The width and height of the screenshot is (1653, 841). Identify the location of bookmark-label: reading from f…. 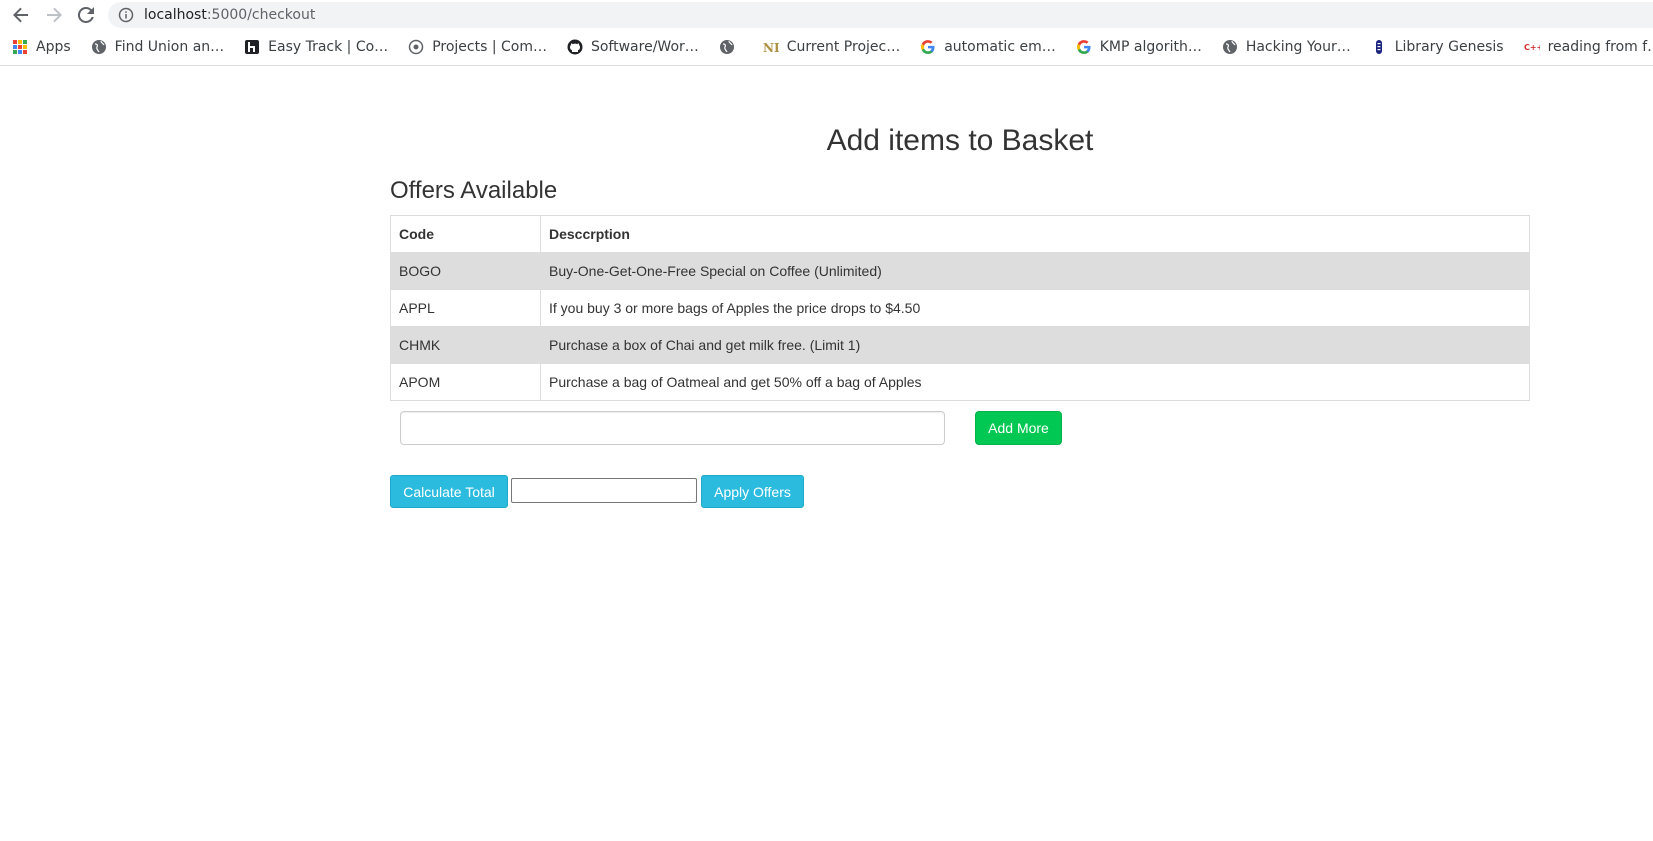
(1600, 47).